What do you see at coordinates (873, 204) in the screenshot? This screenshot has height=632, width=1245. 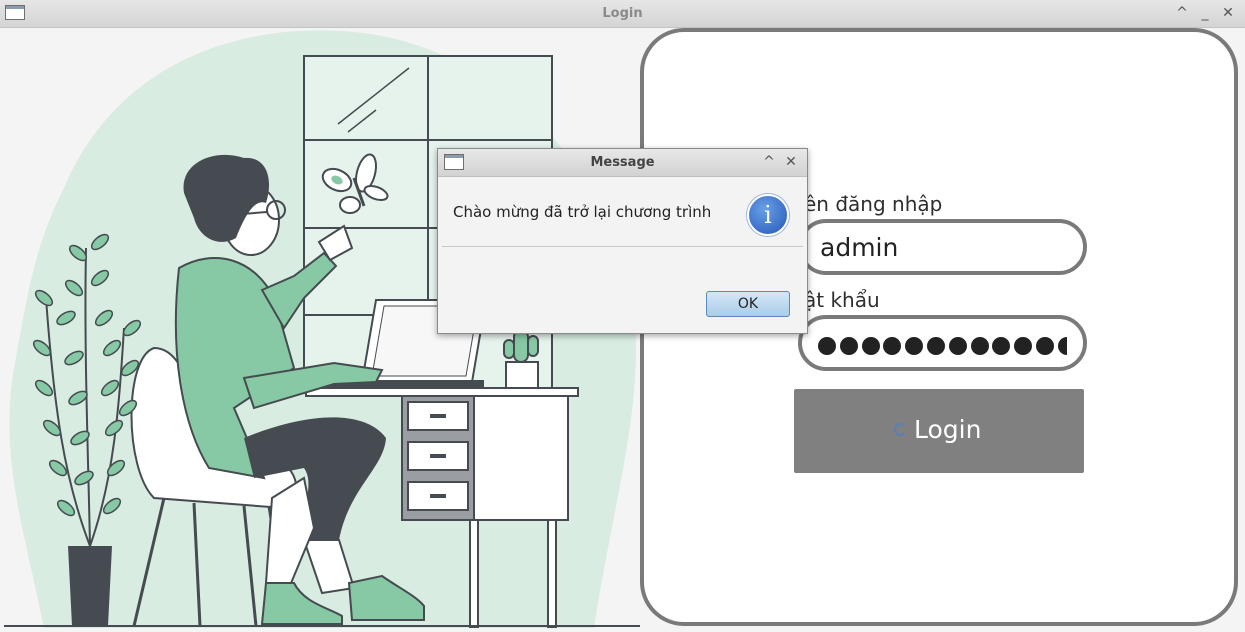 I see `username-label: ên đăng nhập` at bounding box center [873, 204].